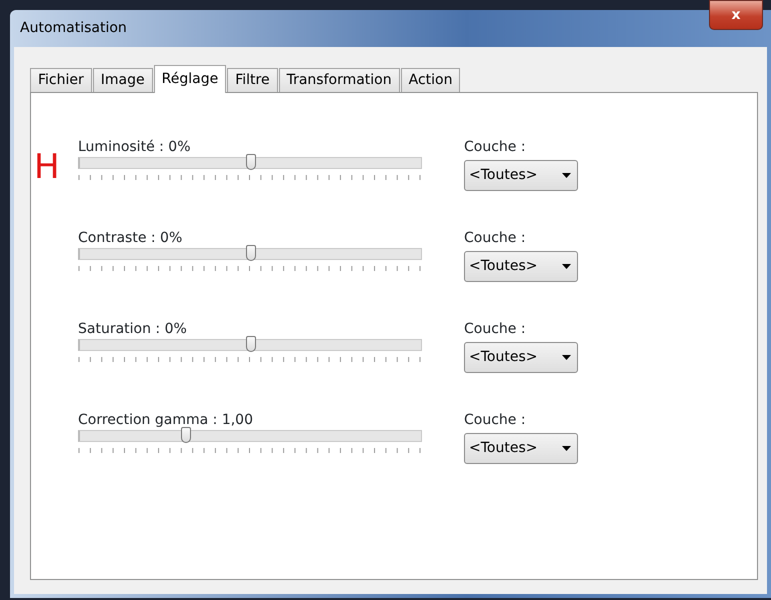 The image size is (771, 600). Describe the element at coordinates (135, 147) in the screenshot. I see `slider-label: Luminosité : 0%` at that location.